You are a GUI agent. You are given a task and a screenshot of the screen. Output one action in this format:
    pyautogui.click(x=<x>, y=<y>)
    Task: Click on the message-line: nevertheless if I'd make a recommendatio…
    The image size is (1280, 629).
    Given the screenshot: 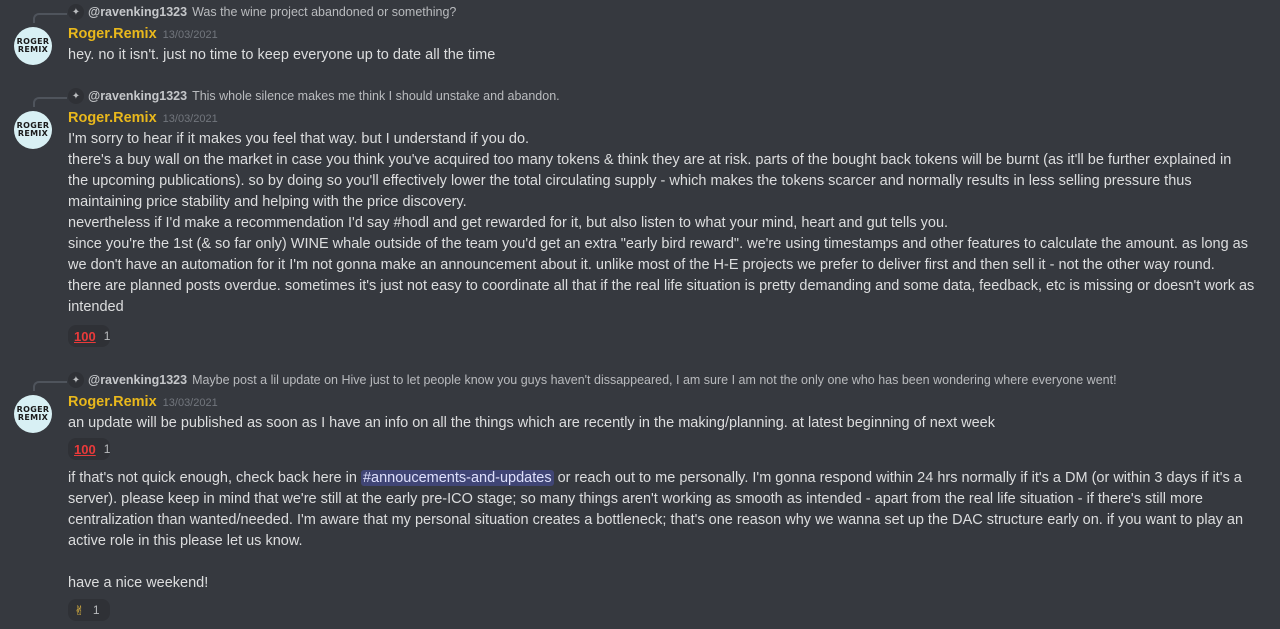 What is the action you would take?
    pyautogui.click(x=508, y=223)
    